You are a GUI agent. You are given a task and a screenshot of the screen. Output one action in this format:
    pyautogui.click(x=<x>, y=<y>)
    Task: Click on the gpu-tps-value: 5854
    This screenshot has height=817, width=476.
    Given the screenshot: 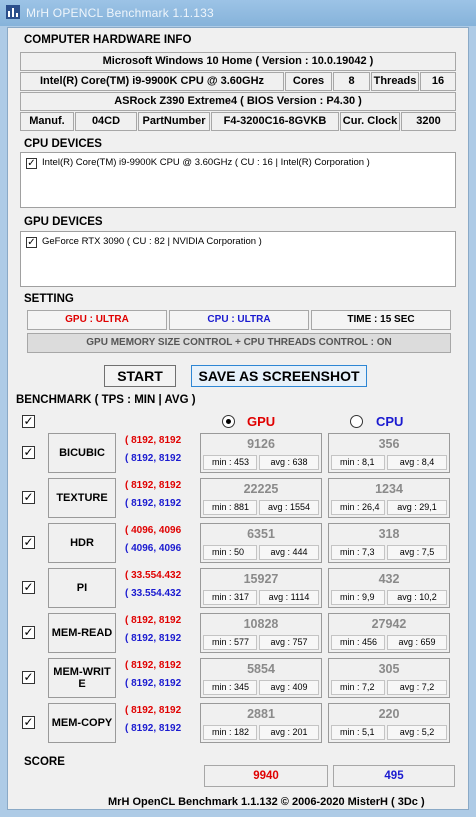 What is the action you would take?
    pyautogui.click(x=261, y=669)
    